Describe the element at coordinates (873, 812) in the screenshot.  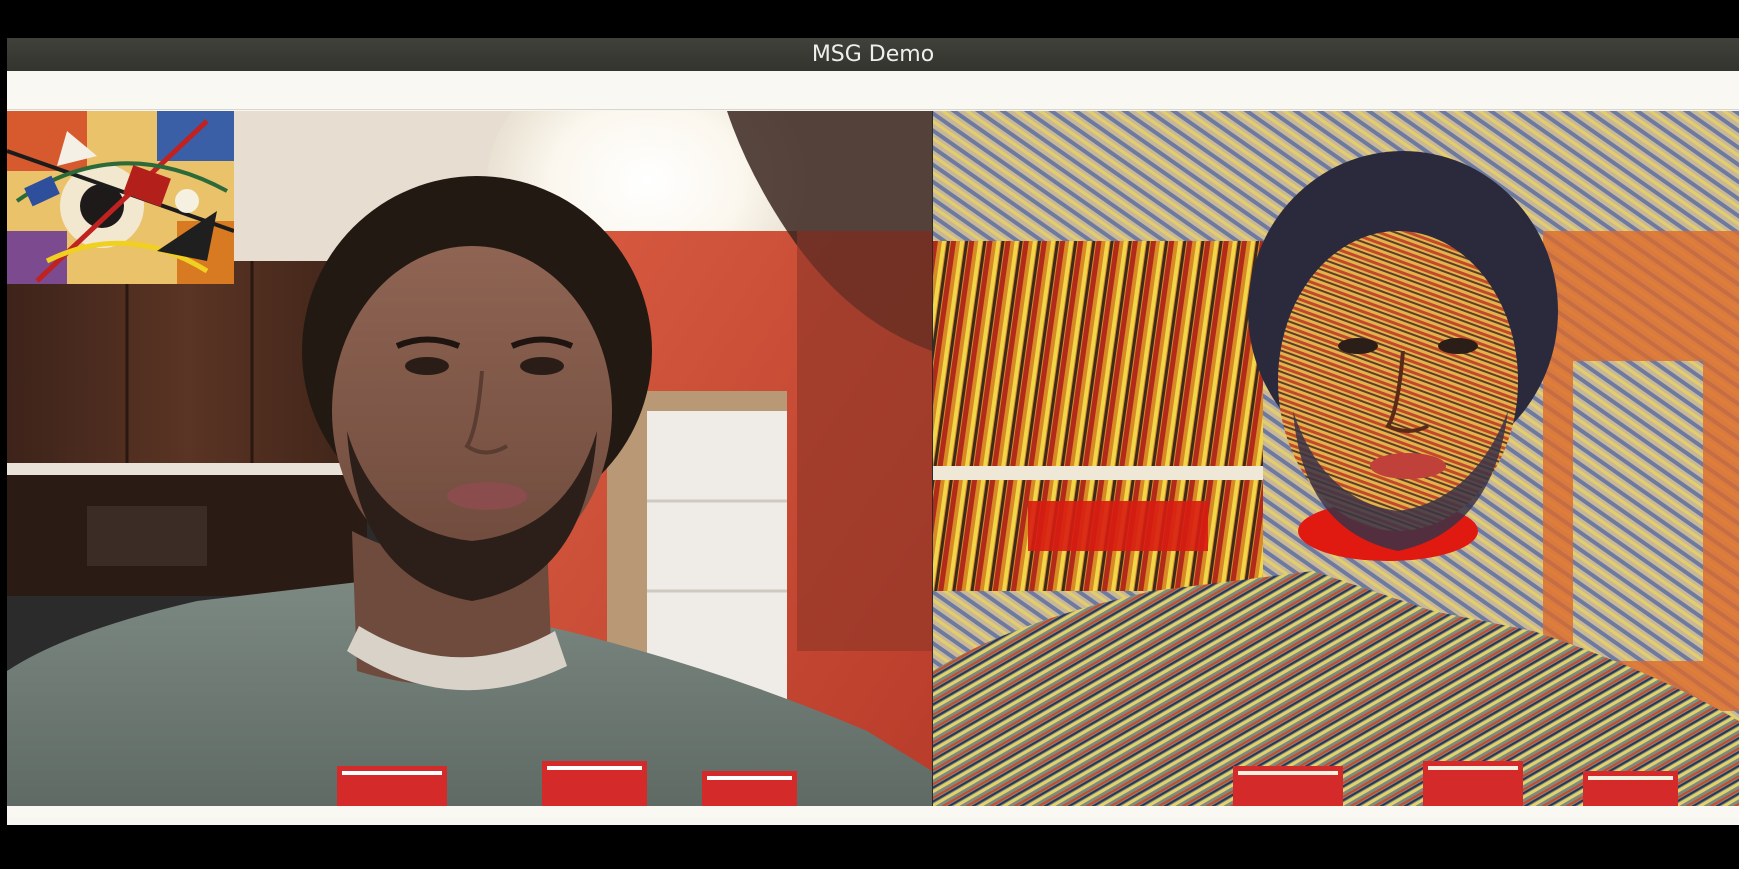
I see `window-bottom-strip` at that location.